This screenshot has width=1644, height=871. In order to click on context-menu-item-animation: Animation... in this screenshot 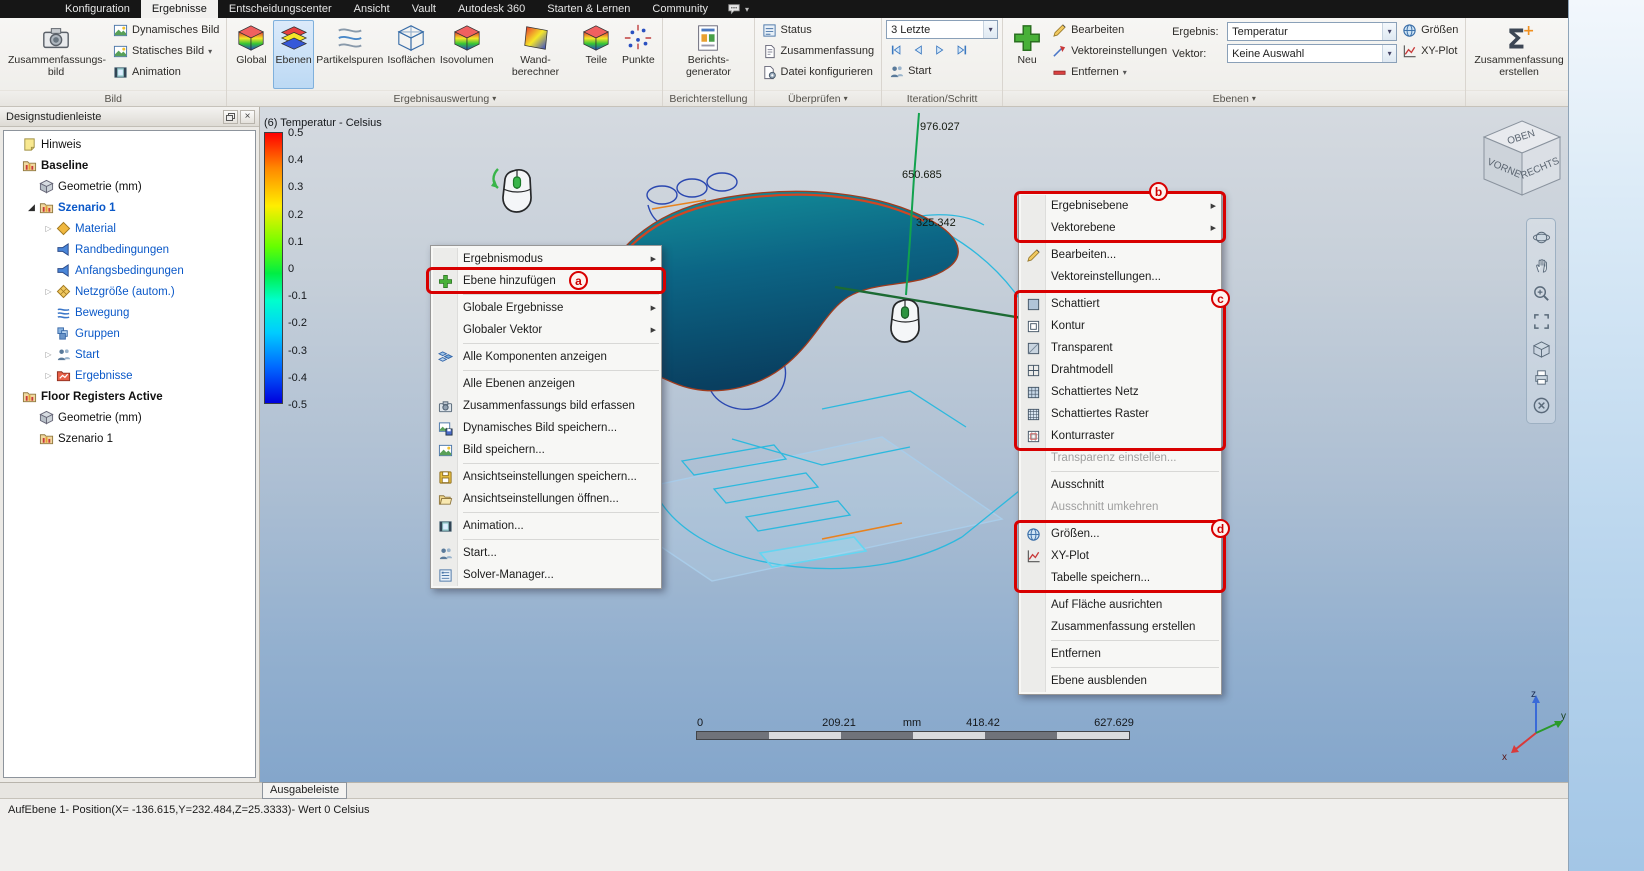, I will do `click(546, 526)`.